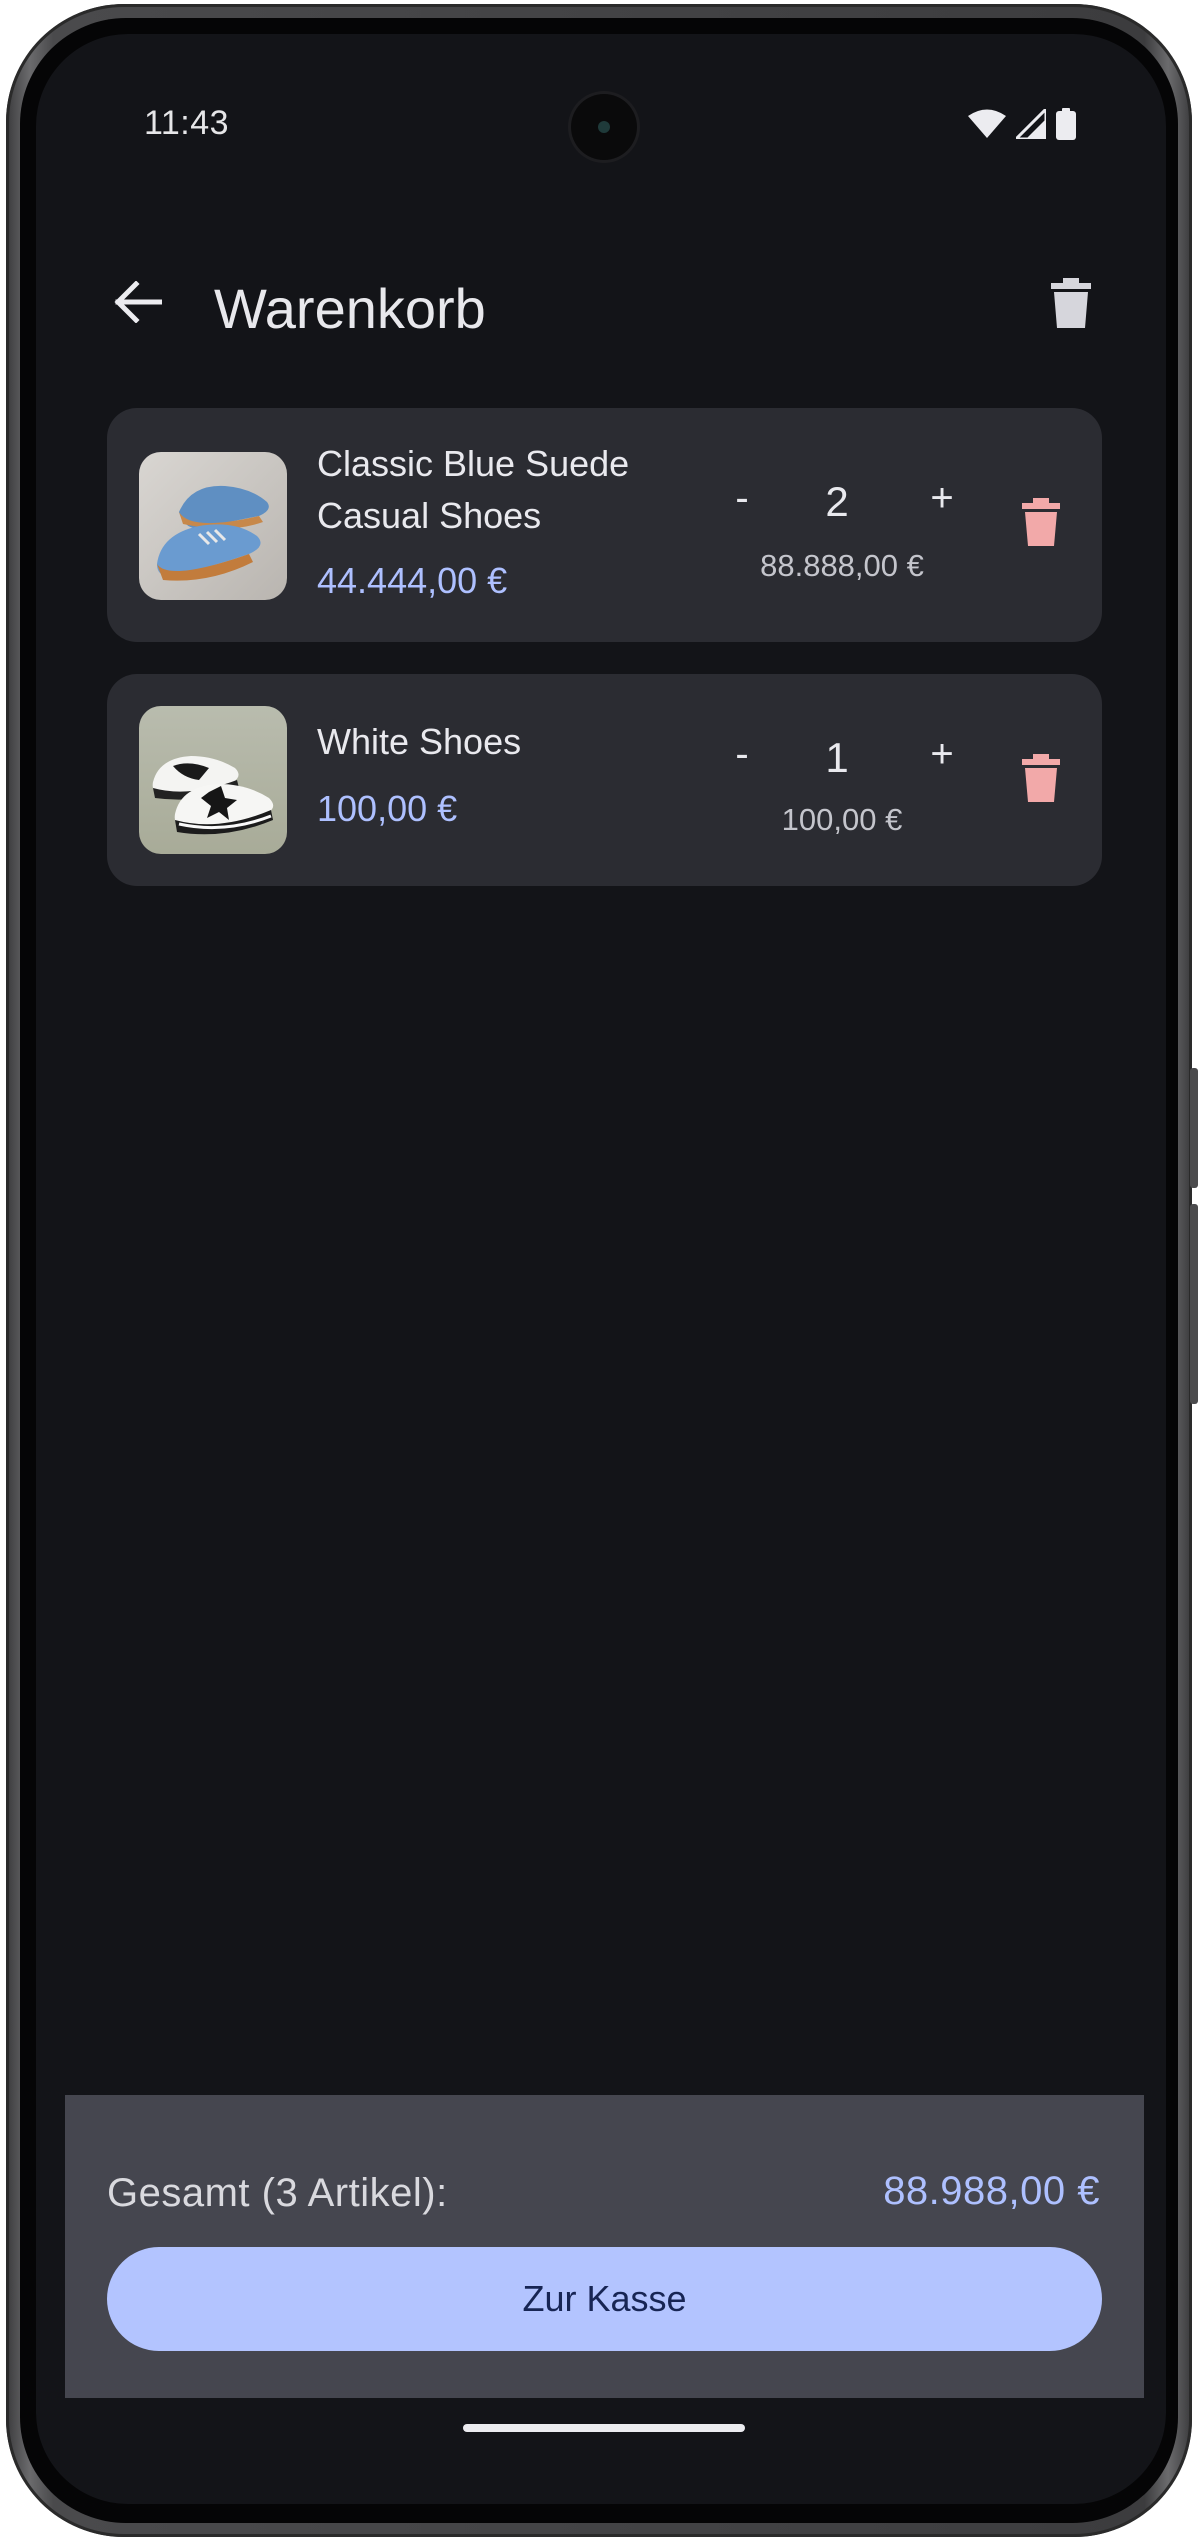 The width and height of the screenshot is (1200, 2541). I want to click on status-time: 11:43, so click(187, 123).